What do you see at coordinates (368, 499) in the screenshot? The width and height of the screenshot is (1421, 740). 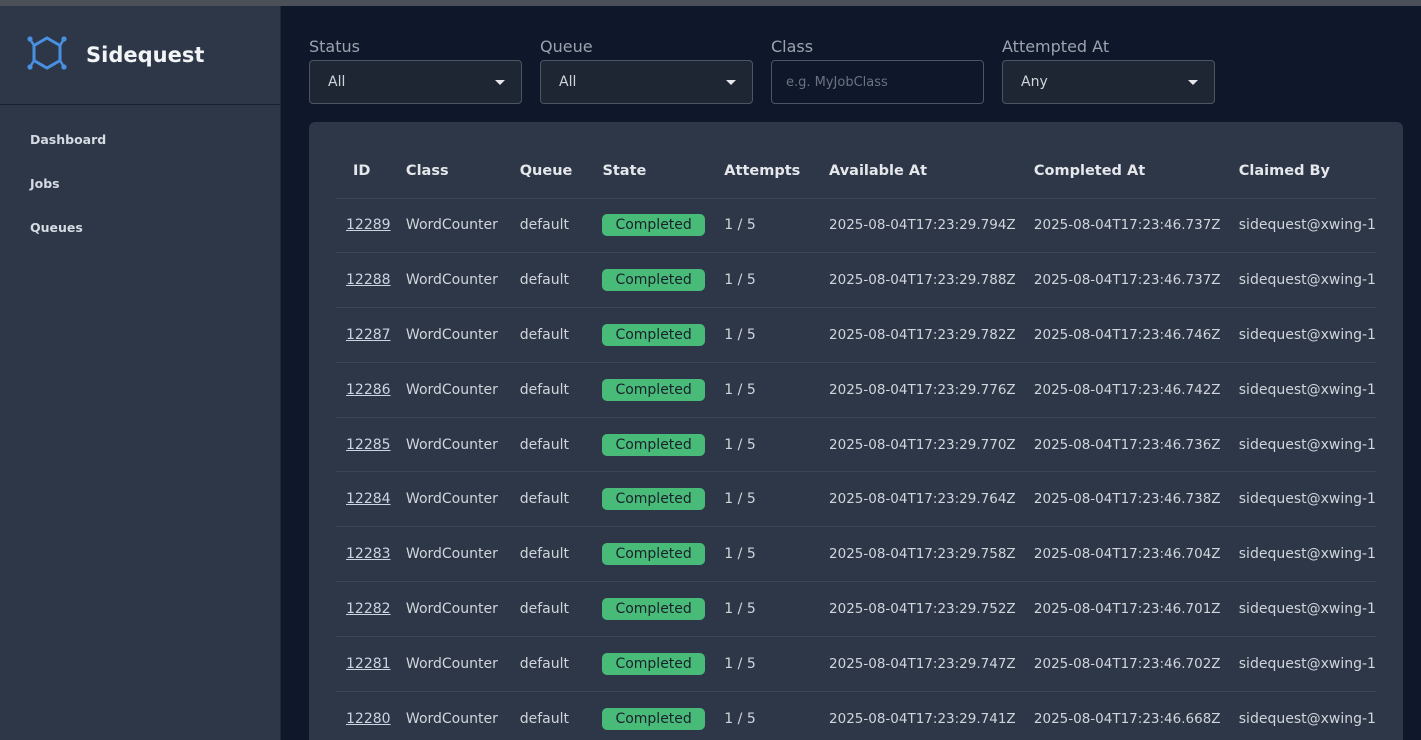 I see `job-id-link: 12284` at bounding box center [368, 499].